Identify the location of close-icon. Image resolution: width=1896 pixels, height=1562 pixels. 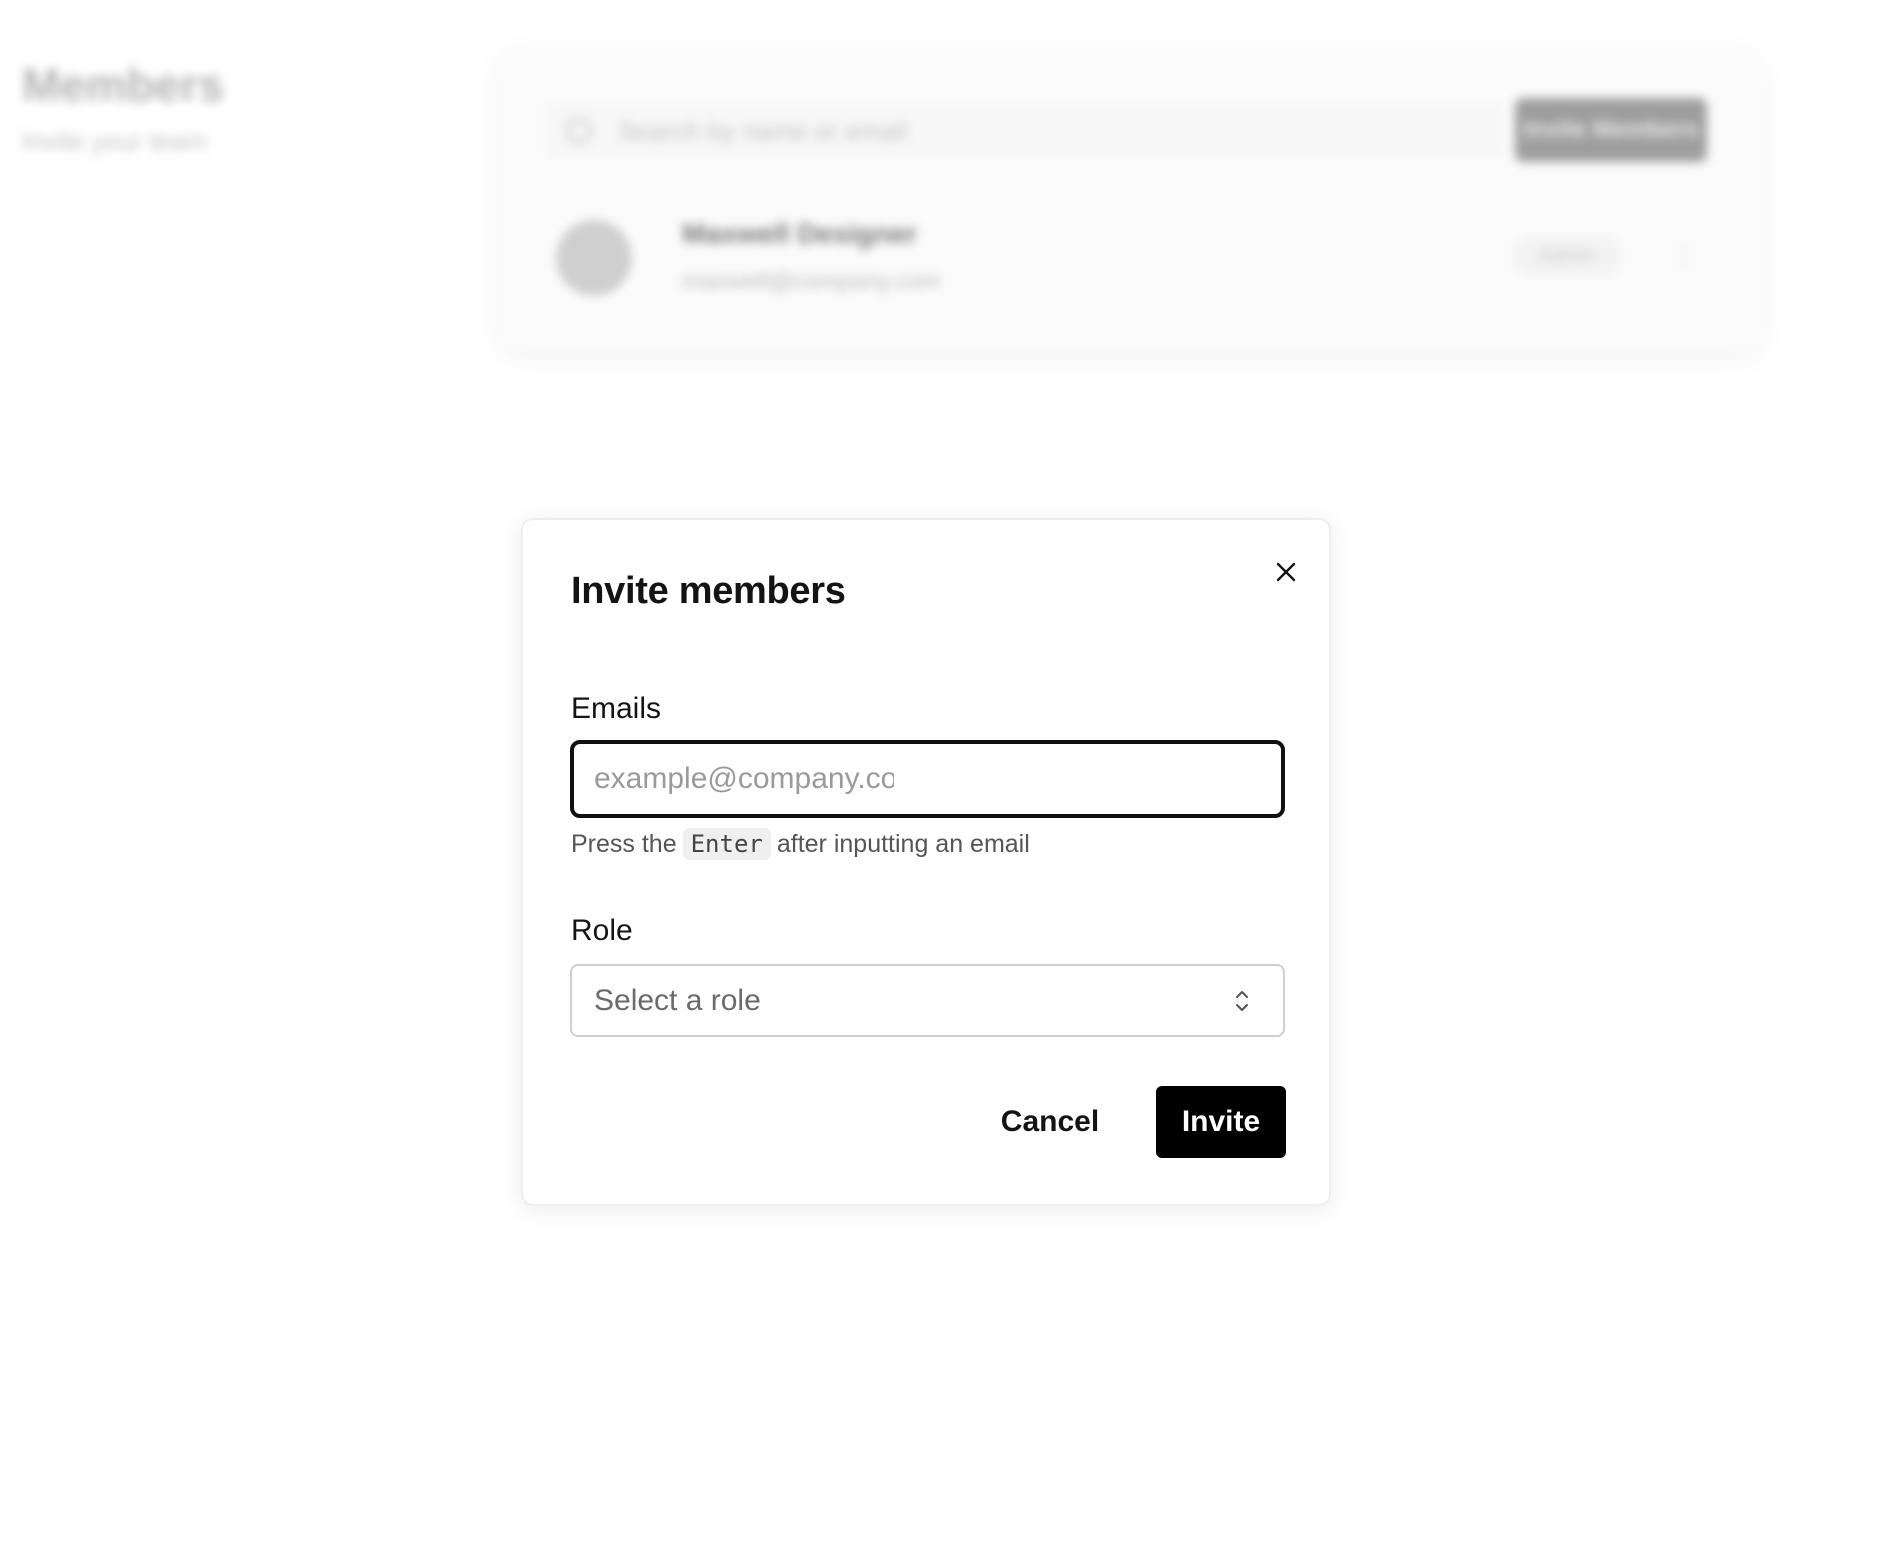
(1286, 572).